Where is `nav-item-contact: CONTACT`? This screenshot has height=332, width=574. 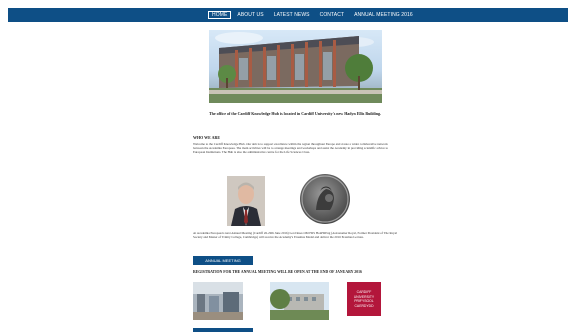
nav-item-contact: CONTACT is located at coordinates (332, 15).